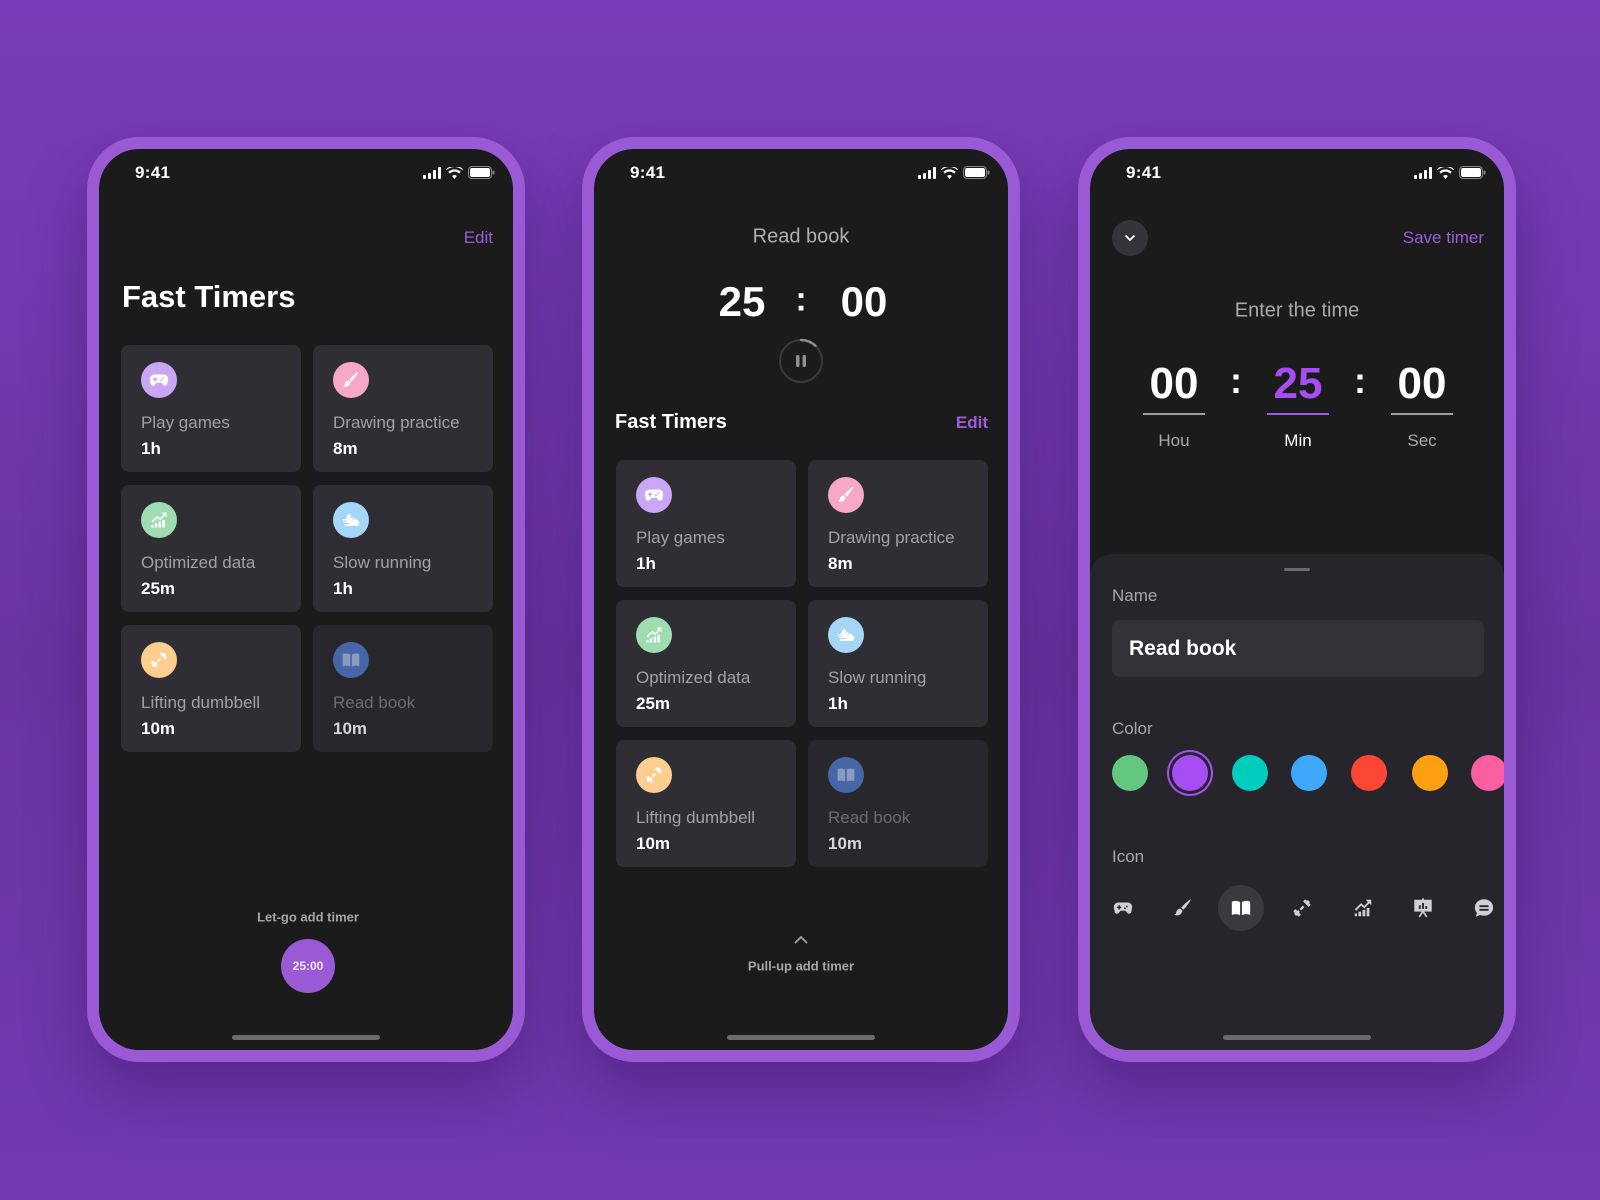 The height and width of the screenshot is (1200, 1600). I want to click on enter-time-prompt: Enter the time, so click(1297, 310).